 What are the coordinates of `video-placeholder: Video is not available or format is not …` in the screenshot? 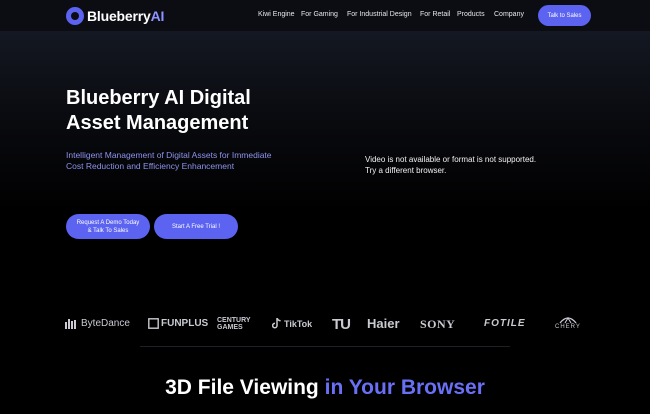 It's located at (465, 165).